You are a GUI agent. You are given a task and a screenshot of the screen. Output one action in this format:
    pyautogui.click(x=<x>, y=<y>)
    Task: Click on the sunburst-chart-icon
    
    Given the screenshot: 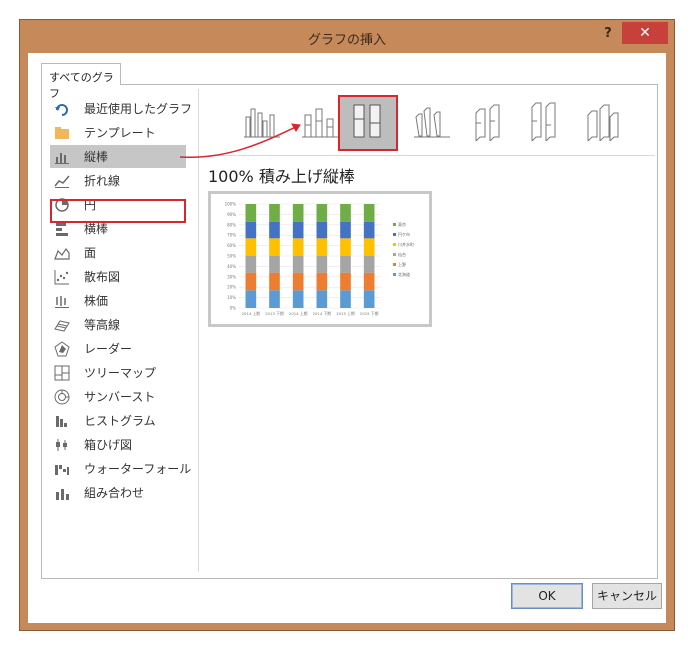 What is the action you would take?
    pyautogui.click(x=62, y=397)
    